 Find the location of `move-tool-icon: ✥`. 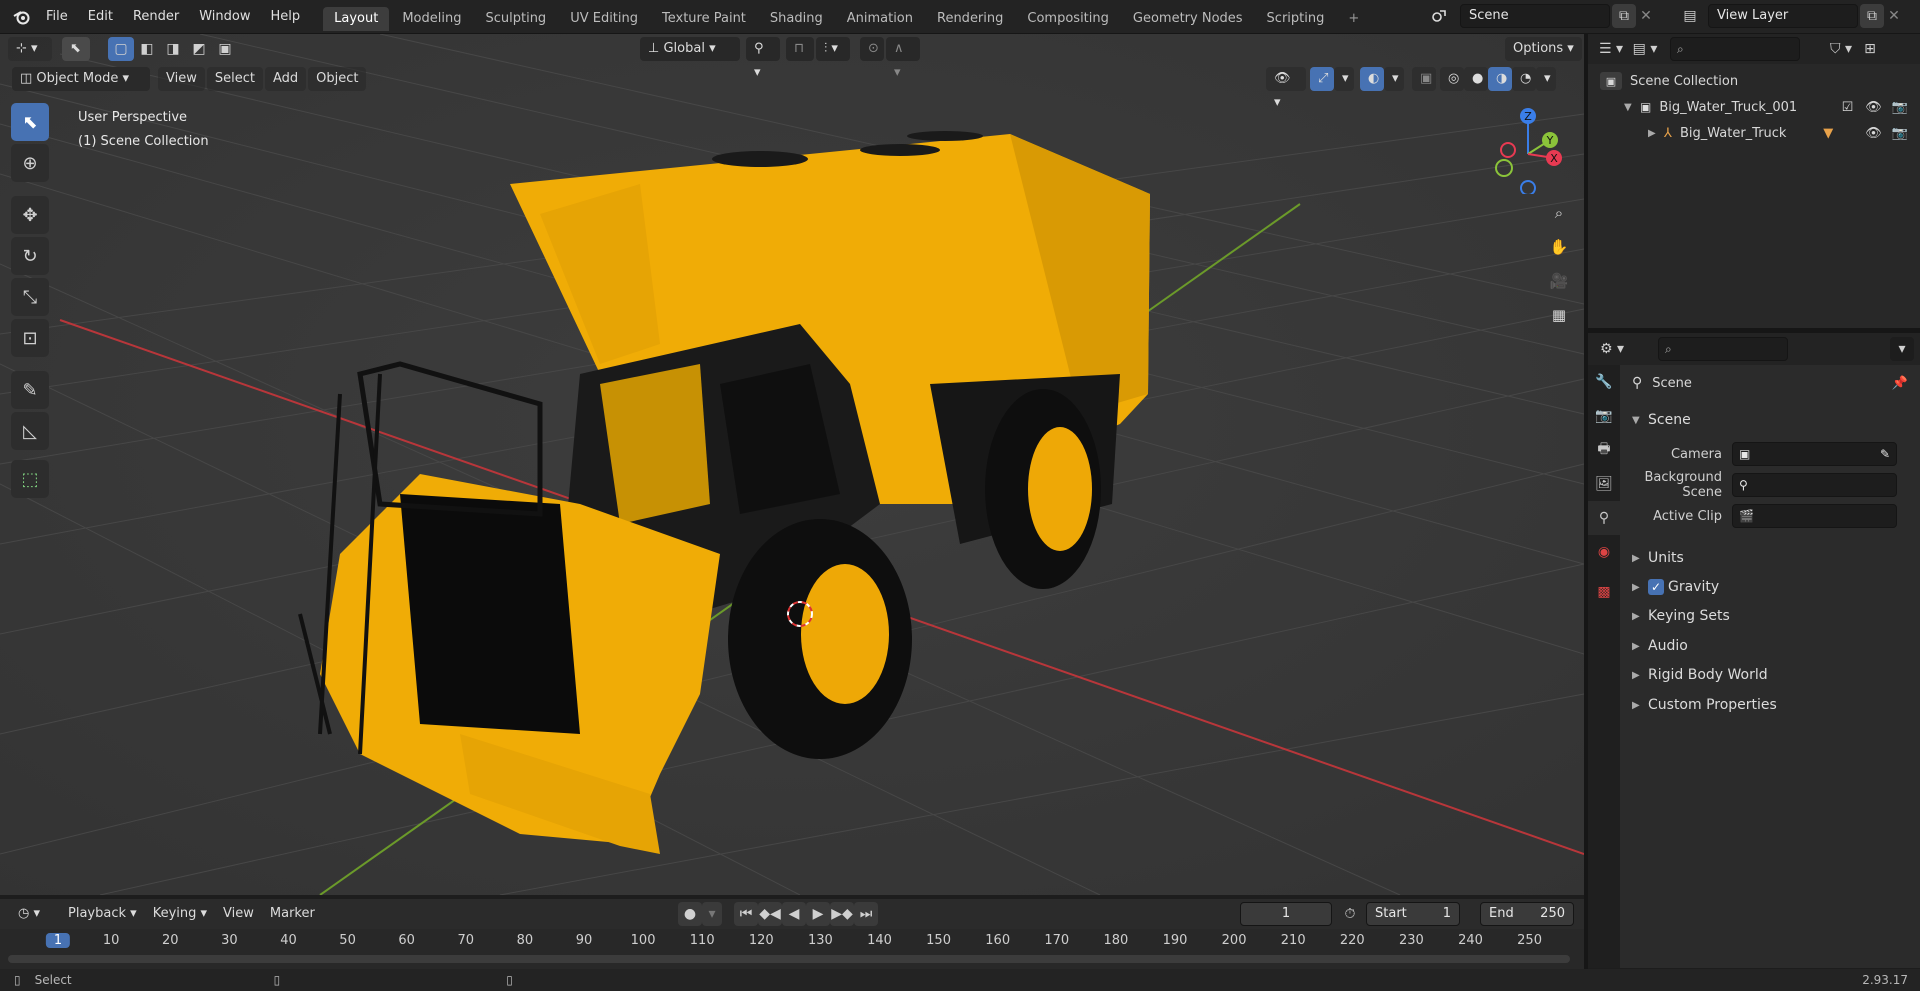

move-tool-icon: ✥ is located at coordinates (30, 215).